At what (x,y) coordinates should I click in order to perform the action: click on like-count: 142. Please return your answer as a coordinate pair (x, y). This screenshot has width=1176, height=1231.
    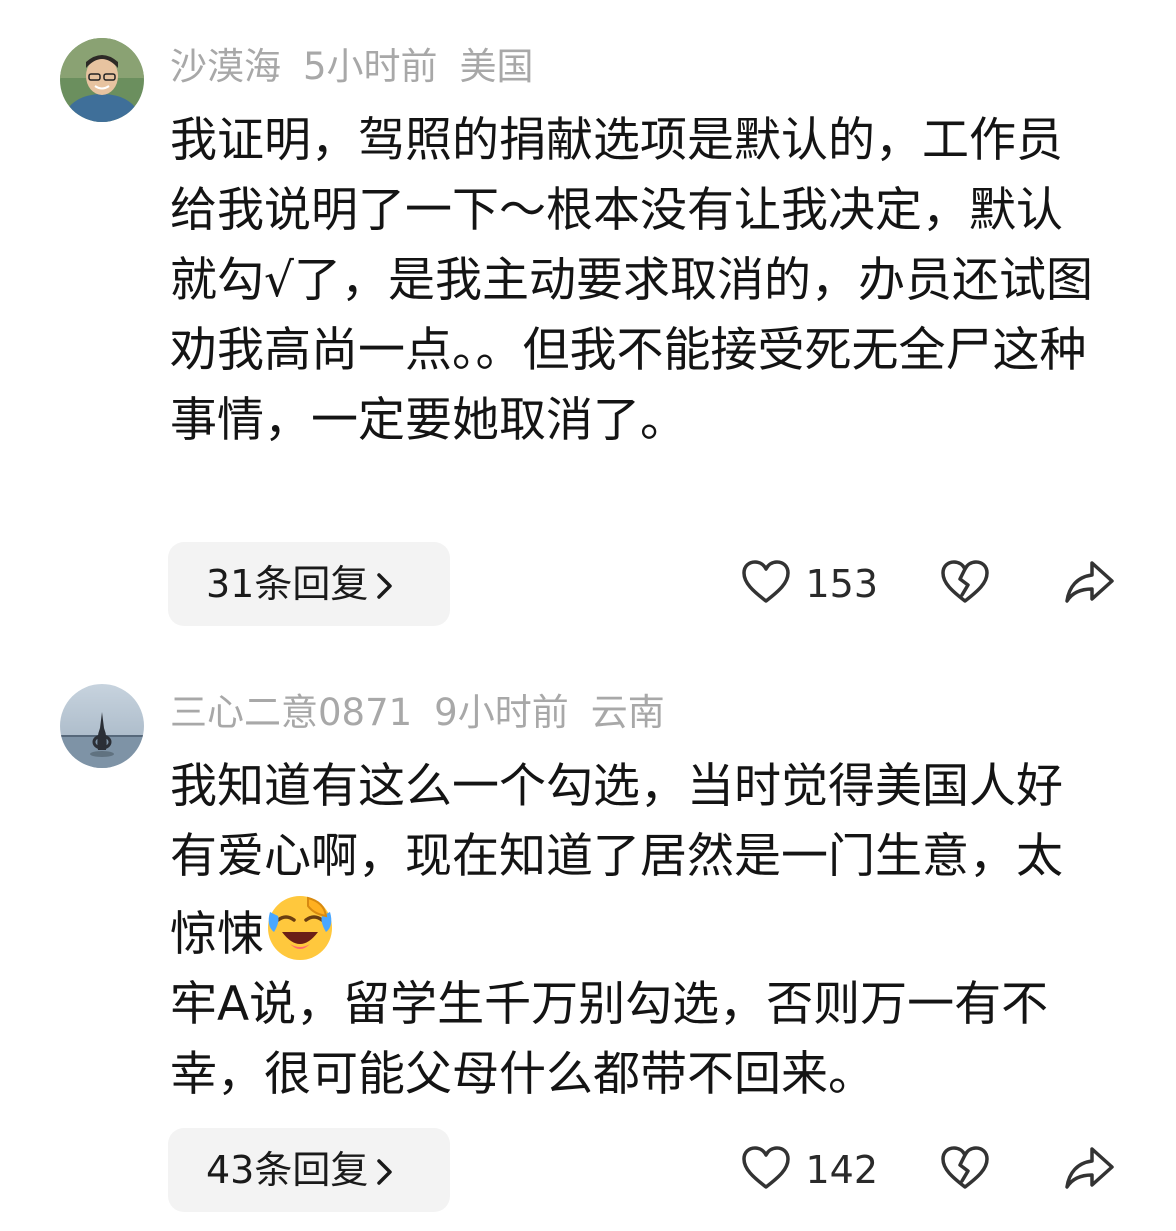
    Looking at the image, I should click on (841, 1170).